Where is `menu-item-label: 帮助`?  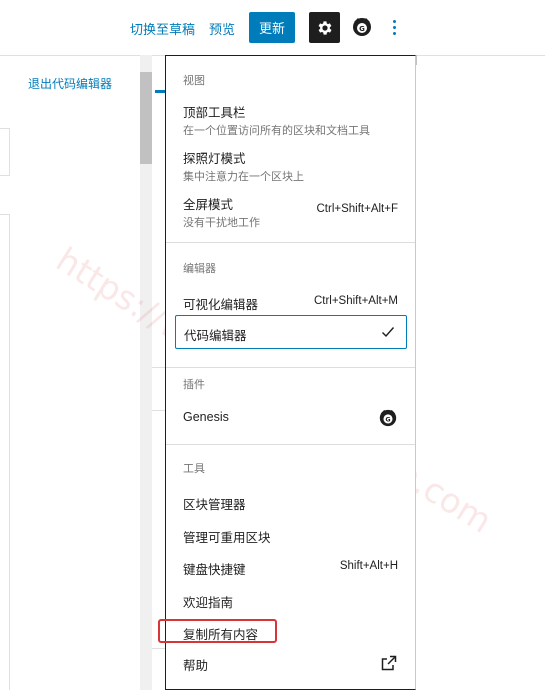 menu-item-label: 帮助 is located at coordinates (196, 665).